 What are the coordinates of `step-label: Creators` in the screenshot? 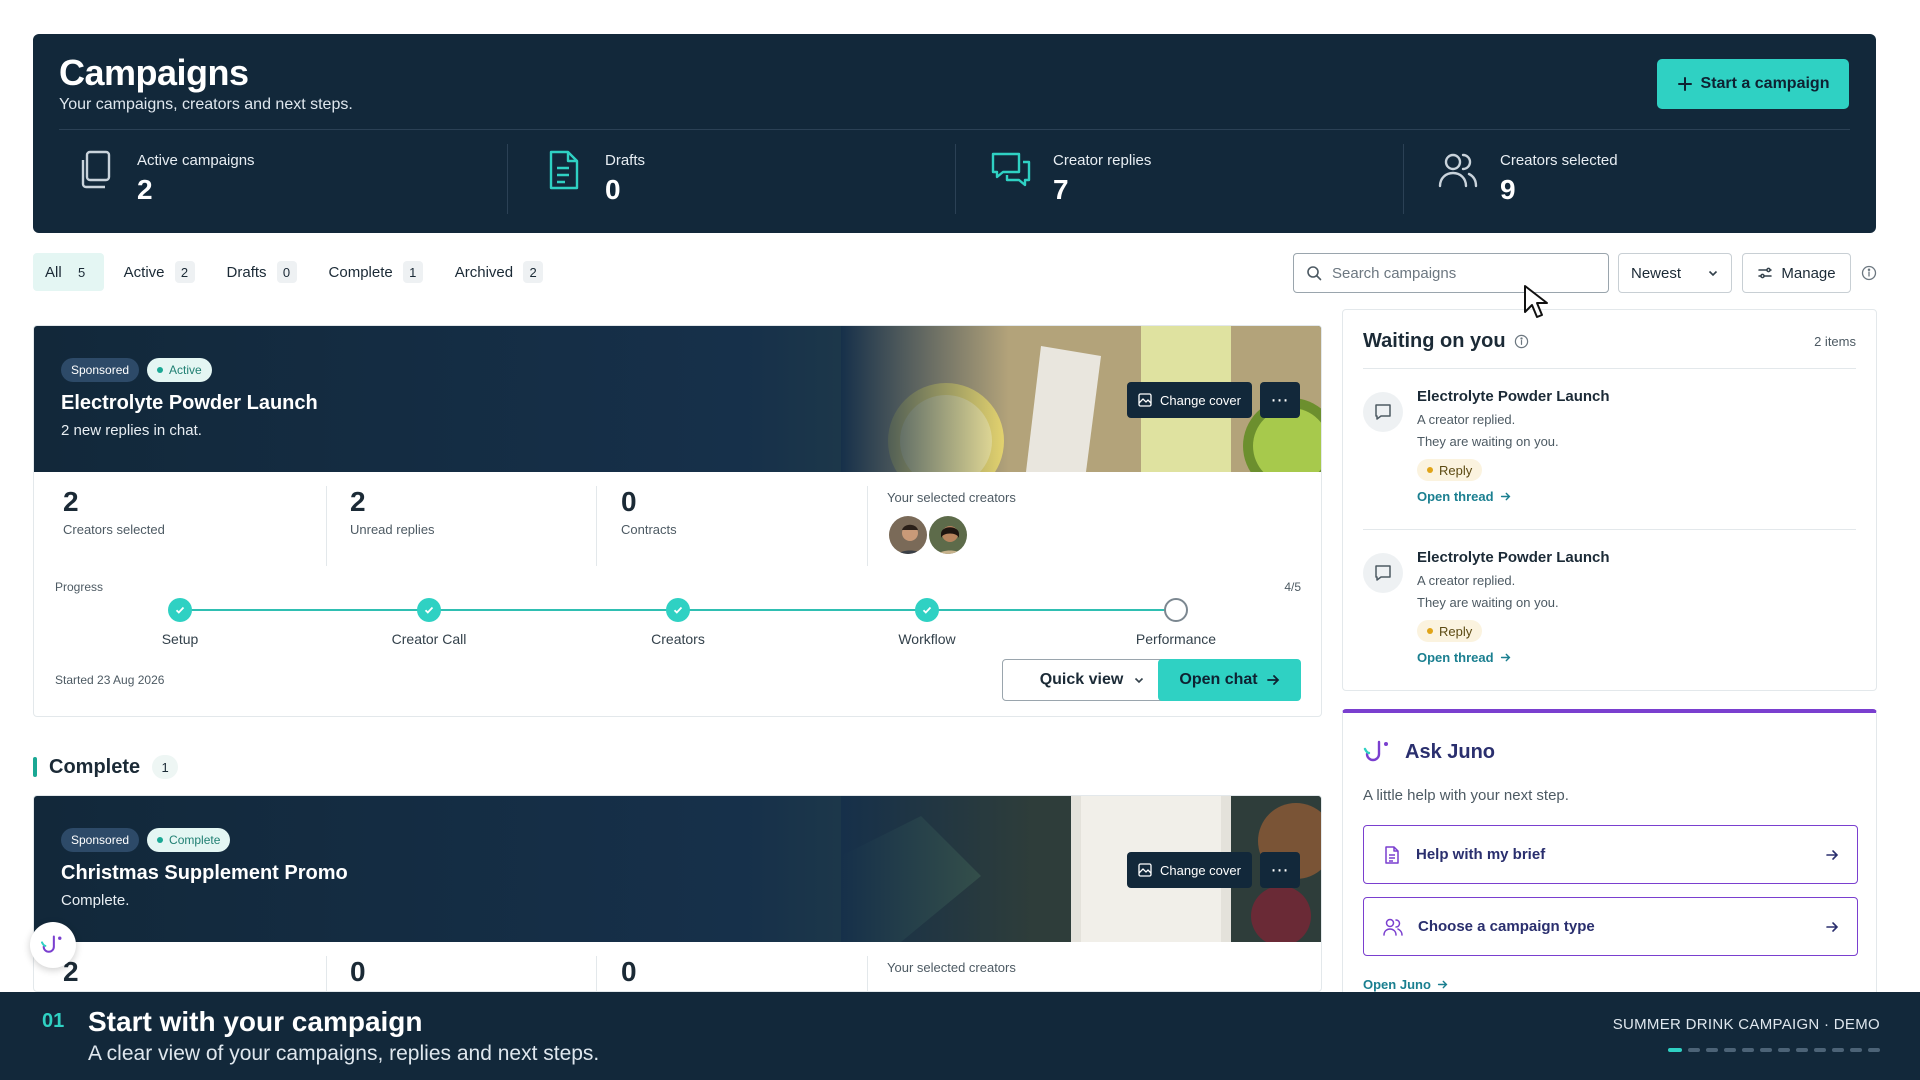 It's located at (678, 639).